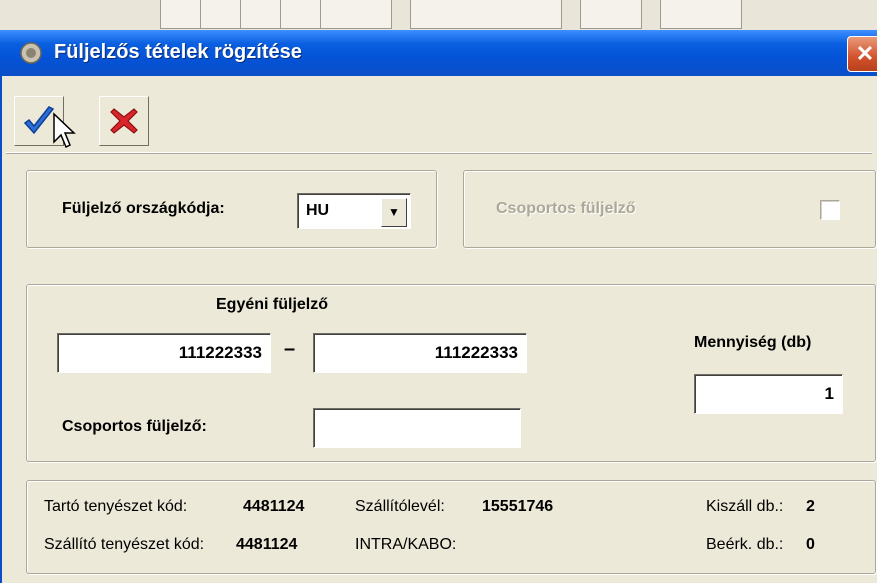  What do you see at coordinates (768, 394) in the screenshot?
I see `quantity-input: 1` at bounding box center [768, 394].